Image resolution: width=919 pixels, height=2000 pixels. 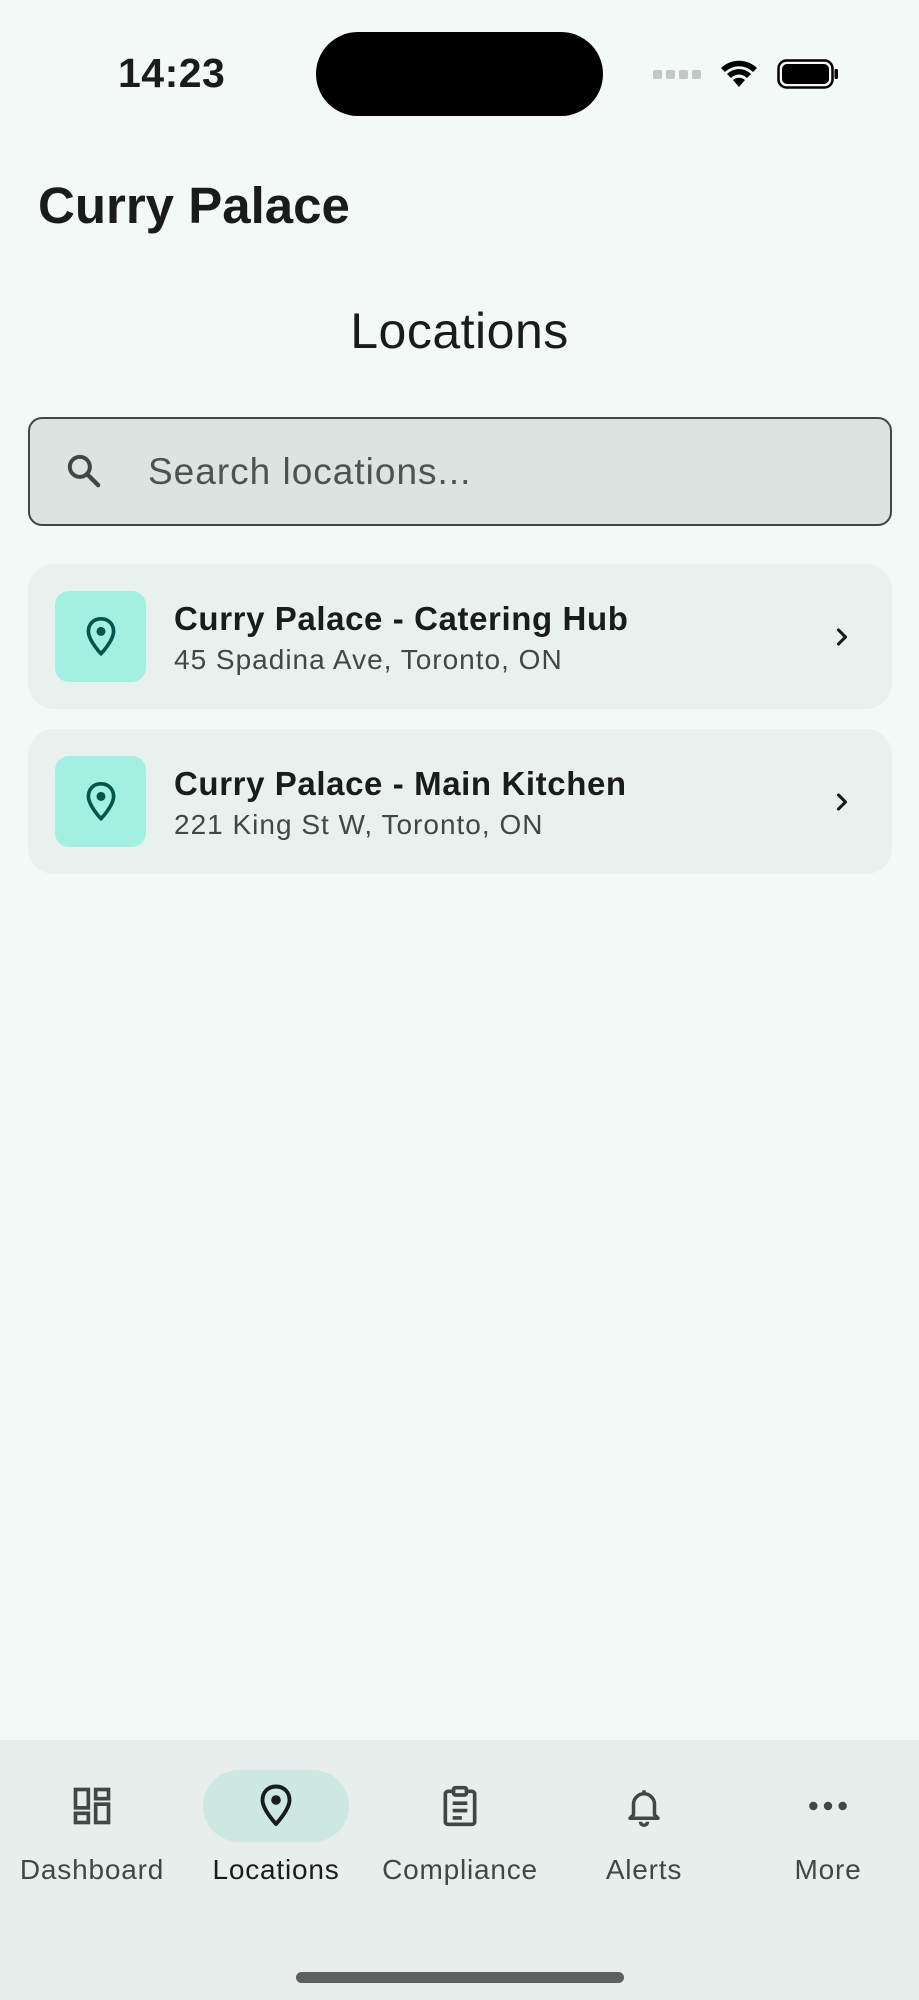 What do you see at coordinates (498, 471) in the screenshot?
I see `search-input` at bounding box center [498, 471].